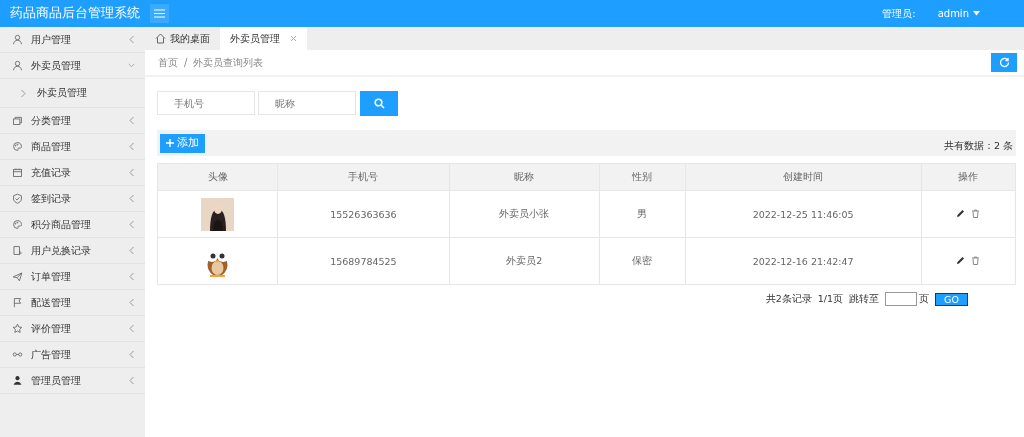  What do you see at coordinates (803, 261) in the screenshot?
I see `table-cell: 2022-12-16 21:42:47` at bounding box center [803, 261].